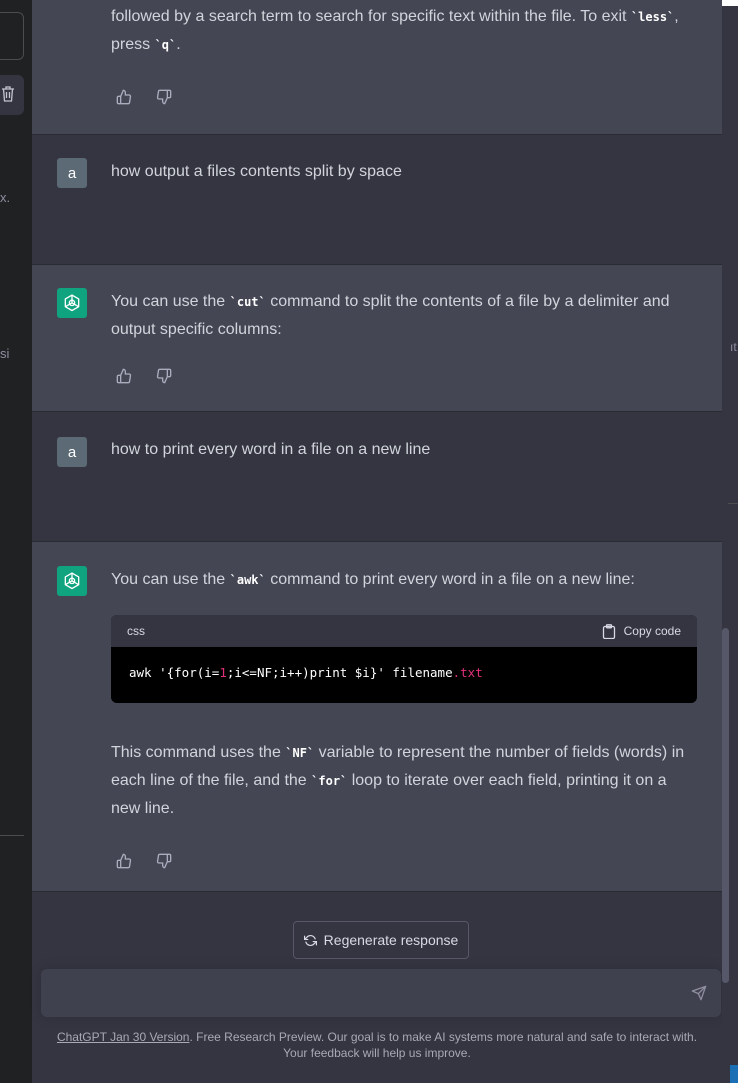 The image size is (738, 1083). Describe the element at coordinates (8, 94) in the screenshot. I see `trash-icon` at that location.